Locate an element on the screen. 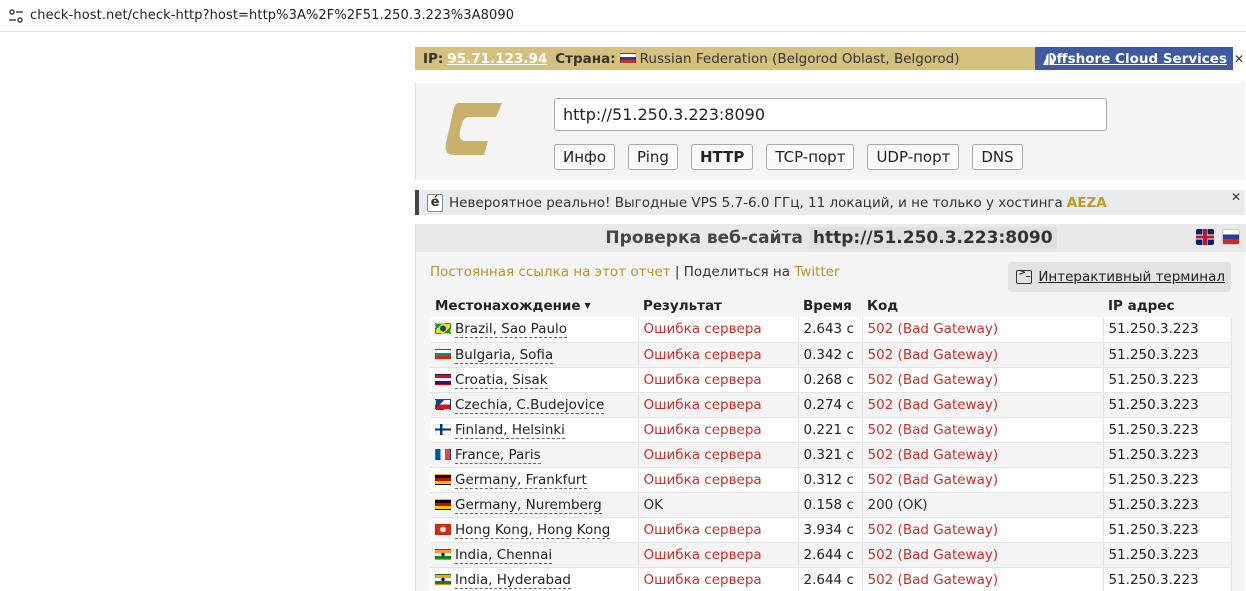 The height and width of the screenshot is (591, 1246). row-location-cell: Germany, Nuremberg is located at coordinates (534, 505).